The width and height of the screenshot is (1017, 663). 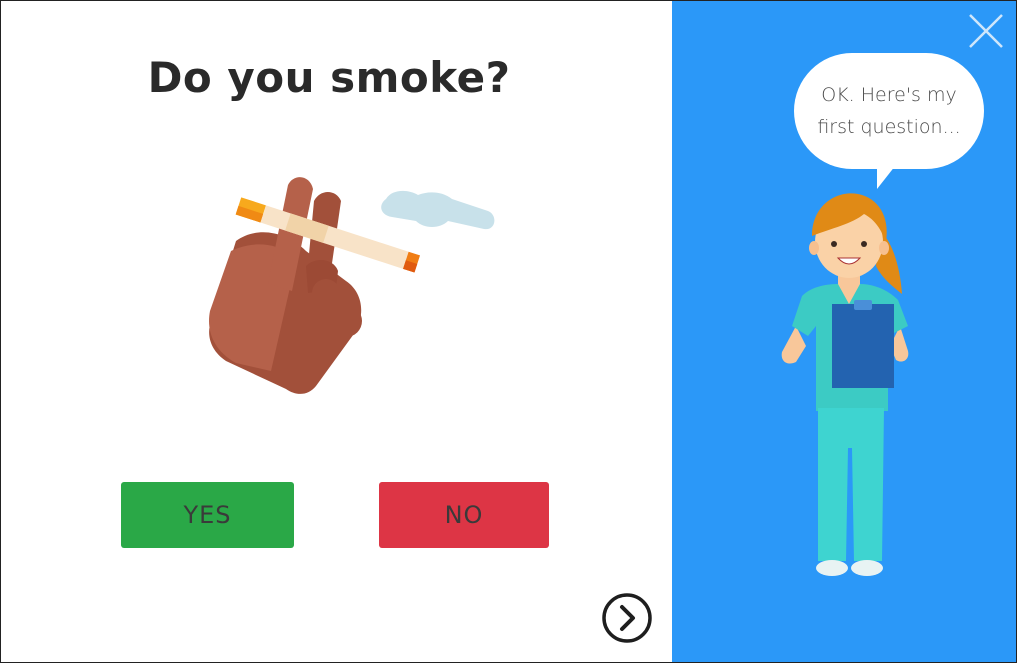 I want to click on smoking-hand-illustration, so click(x=352, y=285).